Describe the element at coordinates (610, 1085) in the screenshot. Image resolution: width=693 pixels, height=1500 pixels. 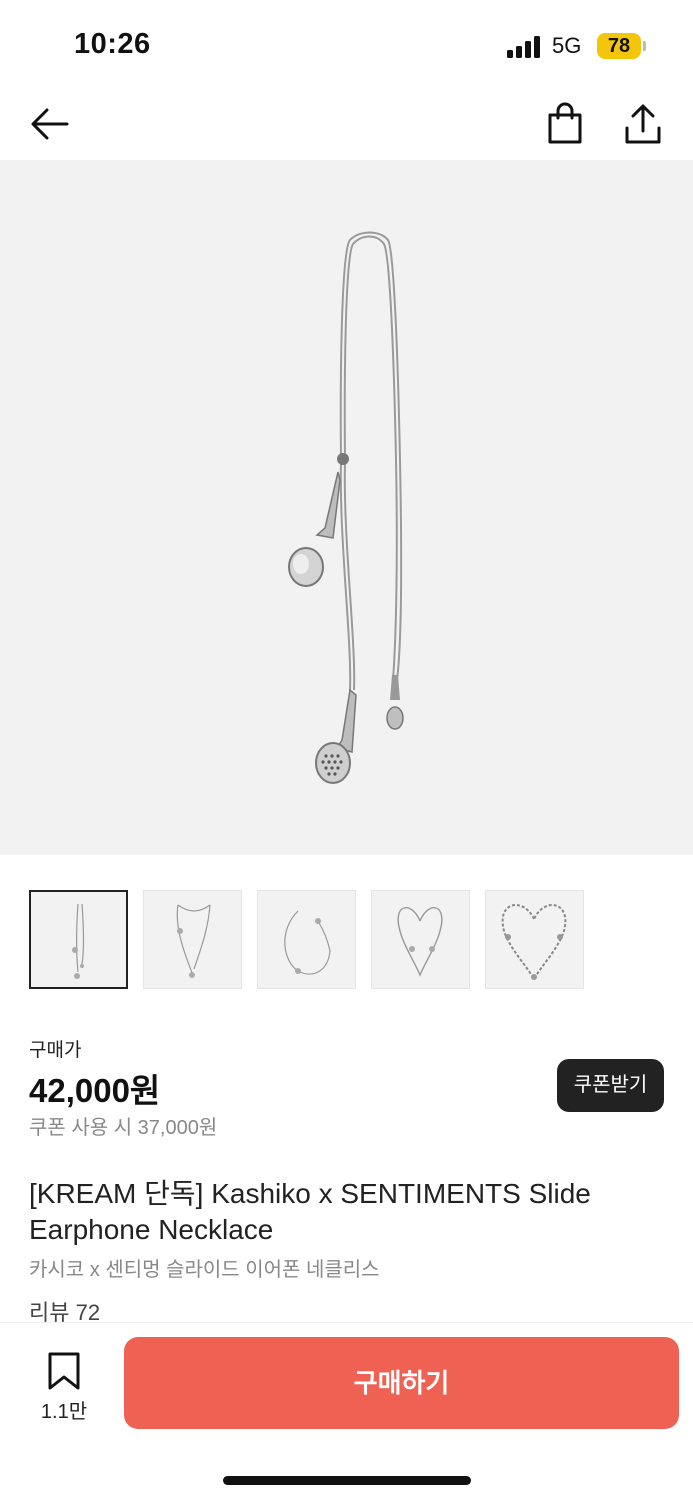
I see `coupon-button: 쿠폰받기` at that location.